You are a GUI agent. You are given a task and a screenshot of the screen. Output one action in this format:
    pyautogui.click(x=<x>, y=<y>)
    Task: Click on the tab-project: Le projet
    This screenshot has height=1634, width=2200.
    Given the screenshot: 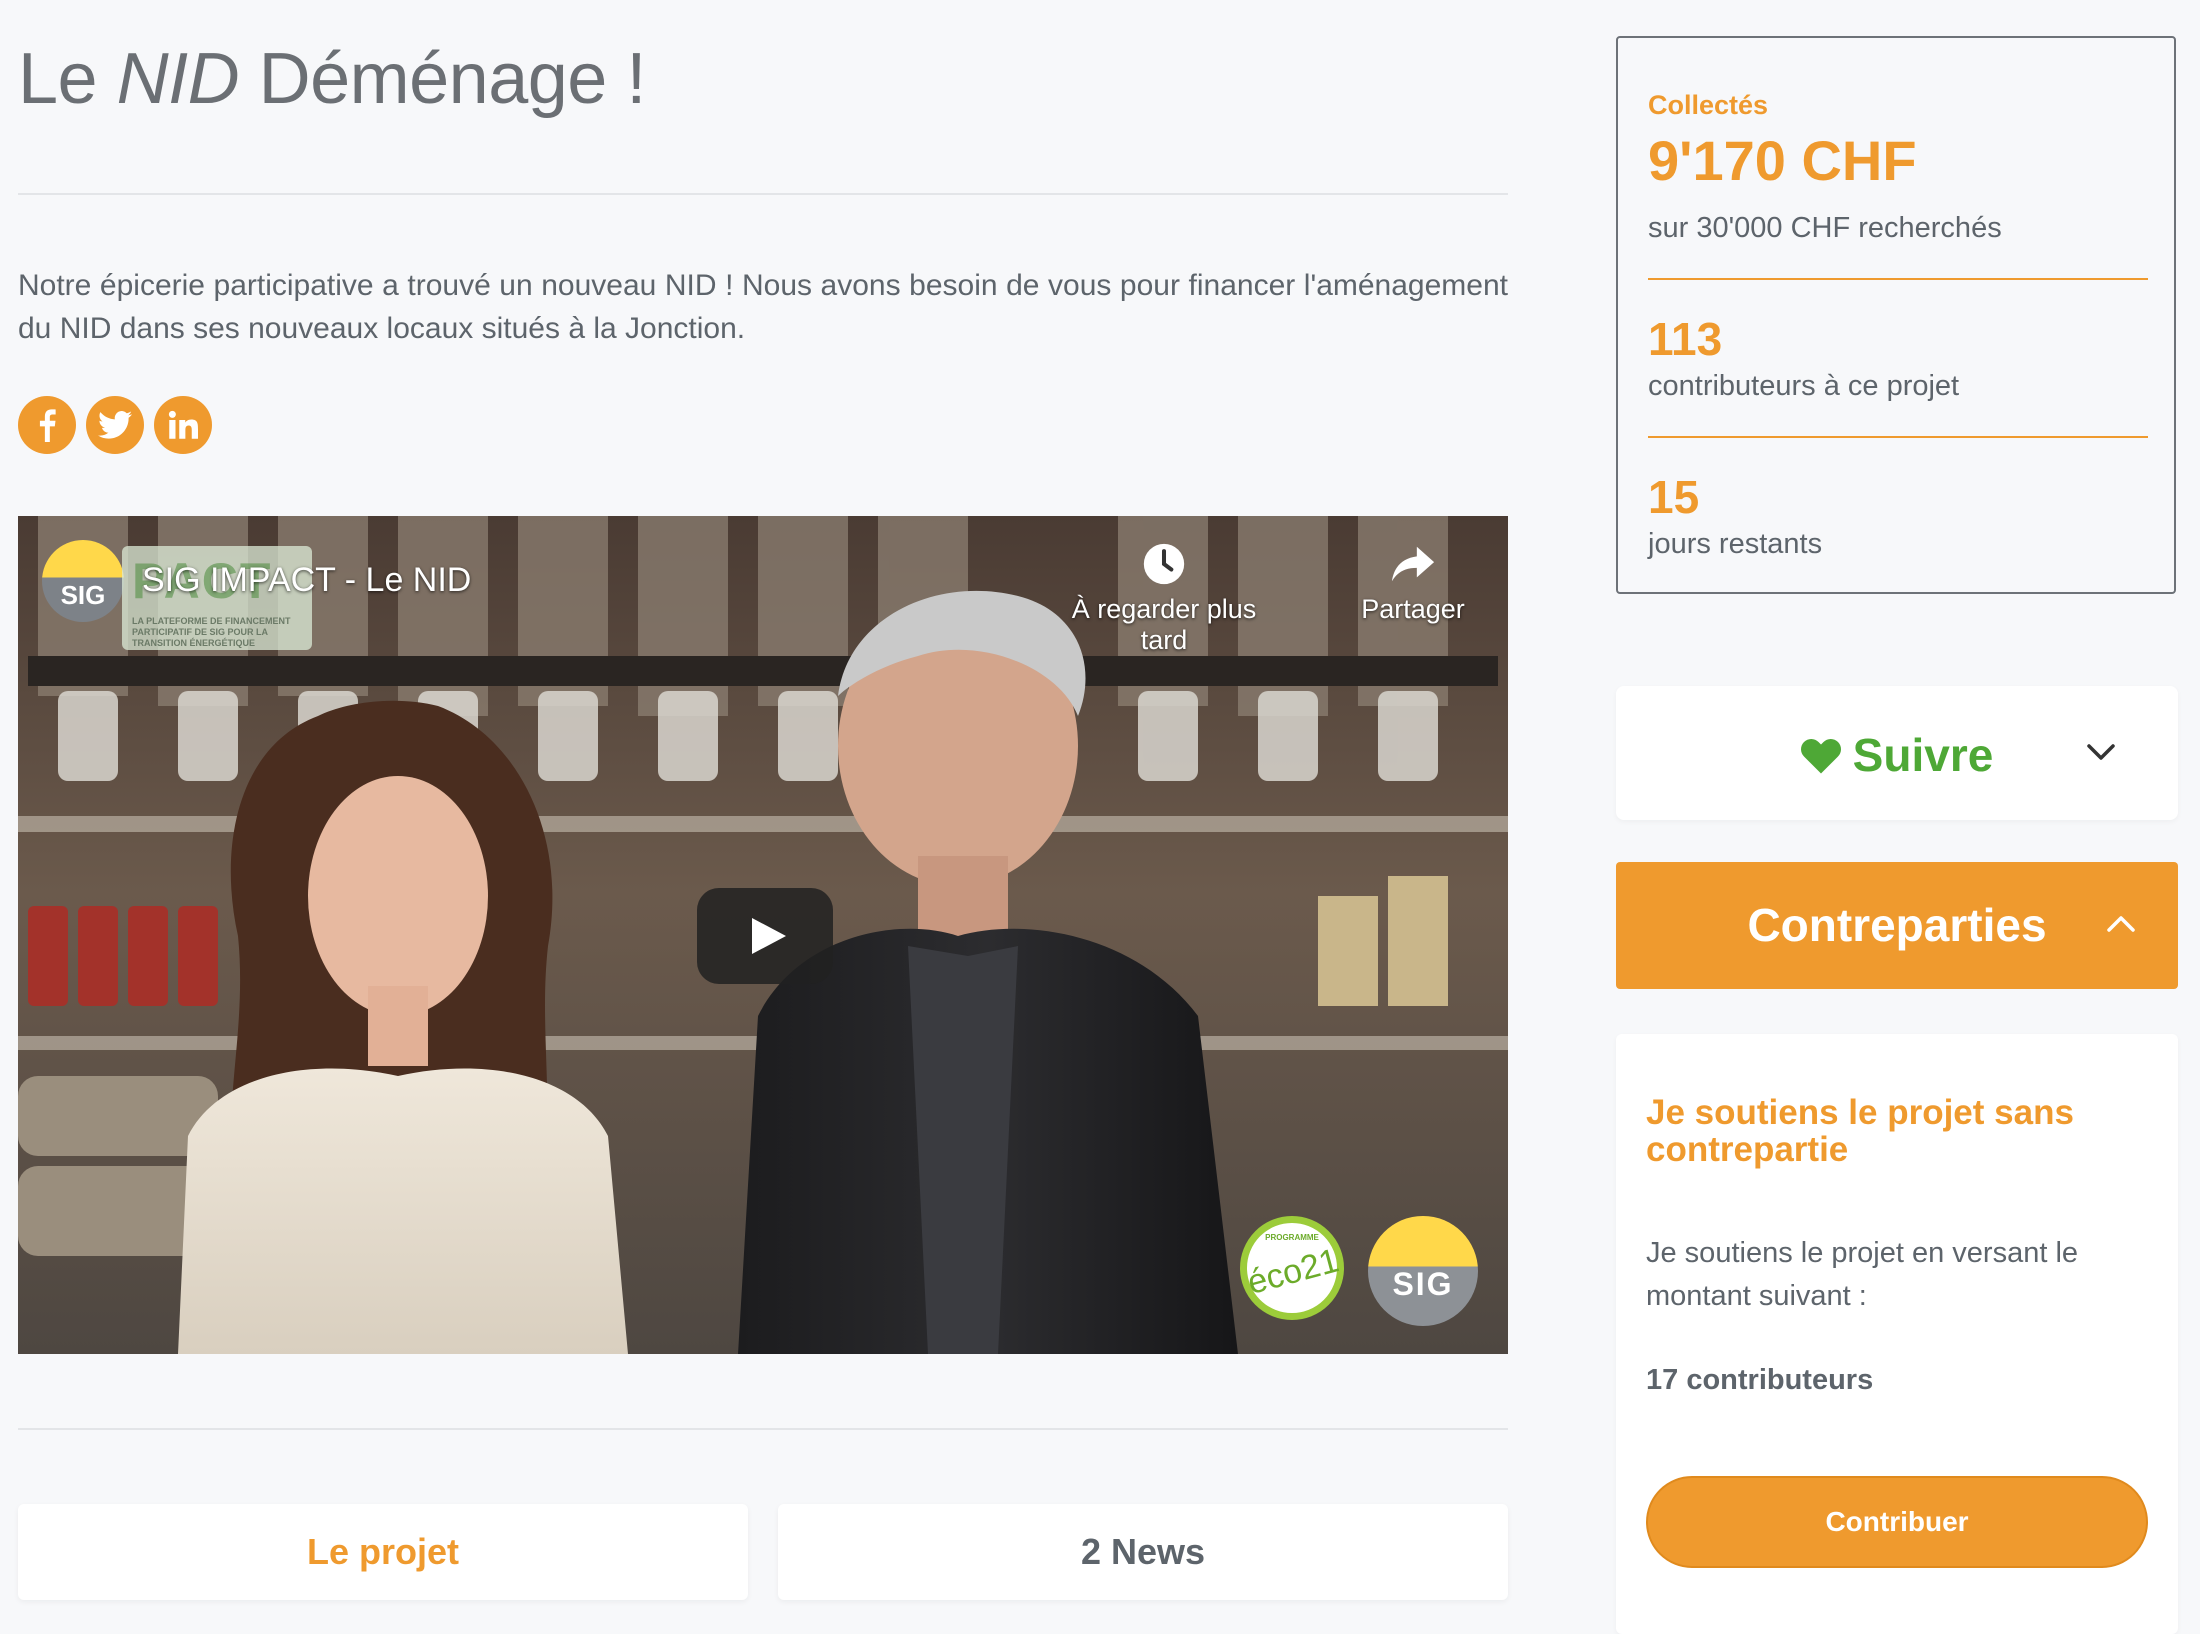 What is the action you would take?
    pyautogui.click(x=383, y=1552)
    